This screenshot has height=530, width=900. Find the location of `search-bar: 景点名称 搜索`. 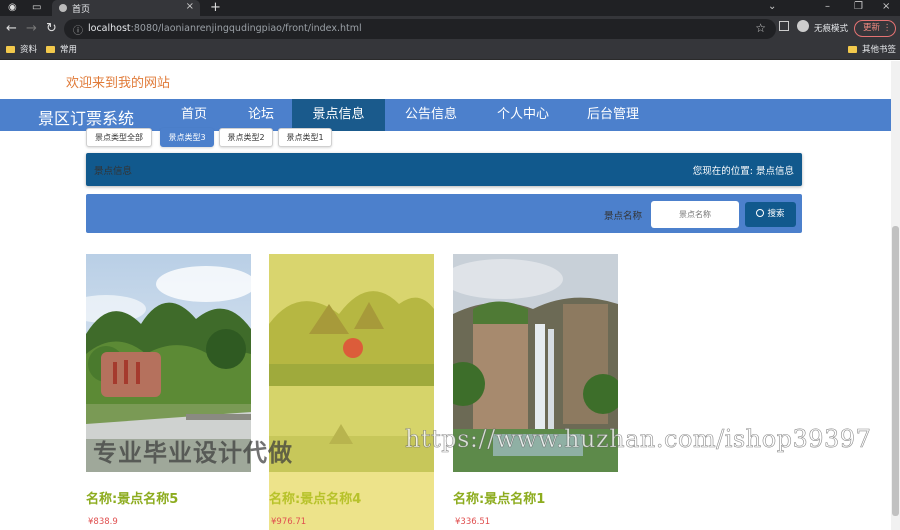

search-bar: 景点名称 搜索 is located at coordinates (444, 213).